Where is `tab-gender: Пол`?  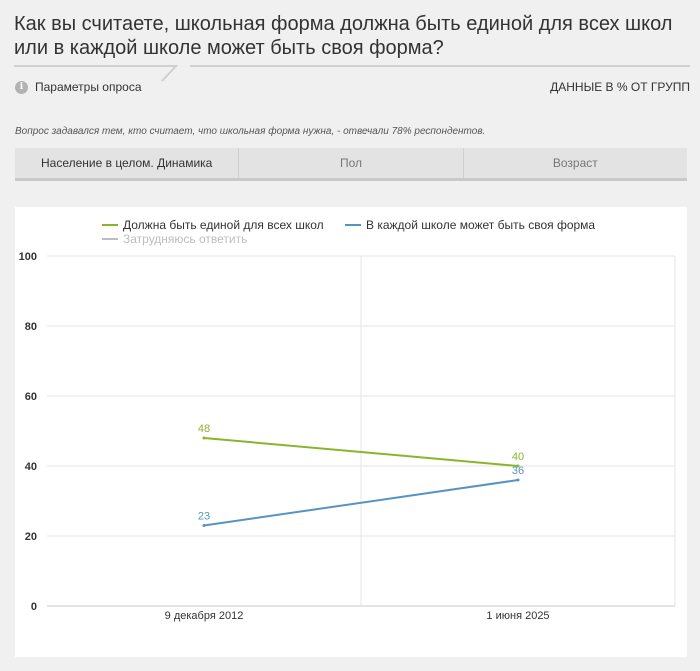
tab-gender: Пол is located at coordinates (350, 163).